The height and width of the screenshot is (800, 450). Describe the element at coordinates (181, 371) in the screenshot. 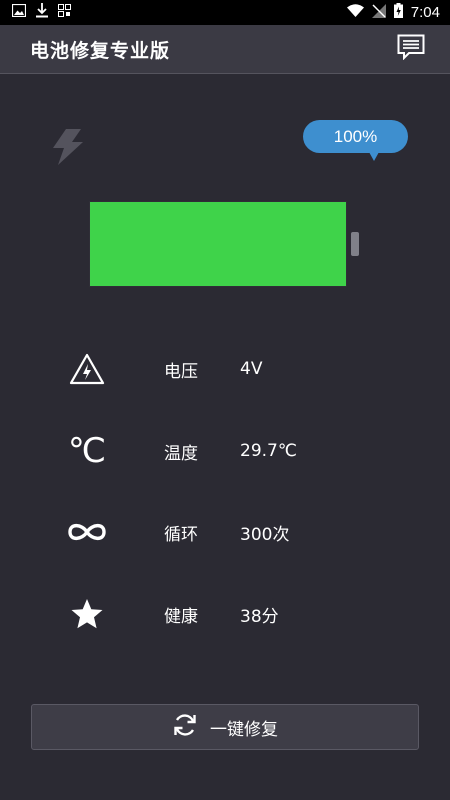

I see `stat-label: 电压` at that location.